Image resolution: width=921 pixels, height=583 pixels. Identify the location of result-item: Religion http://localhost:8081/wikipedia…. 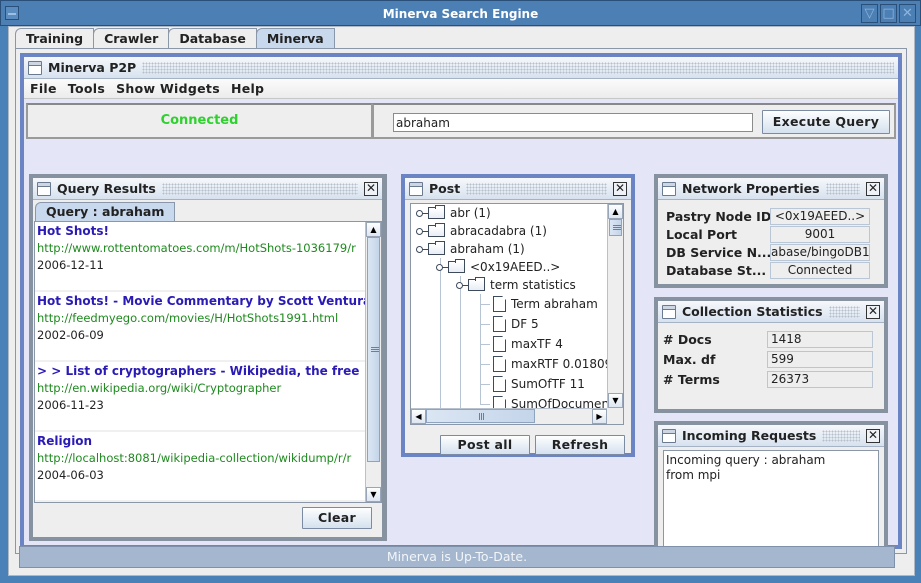
(200, 467).